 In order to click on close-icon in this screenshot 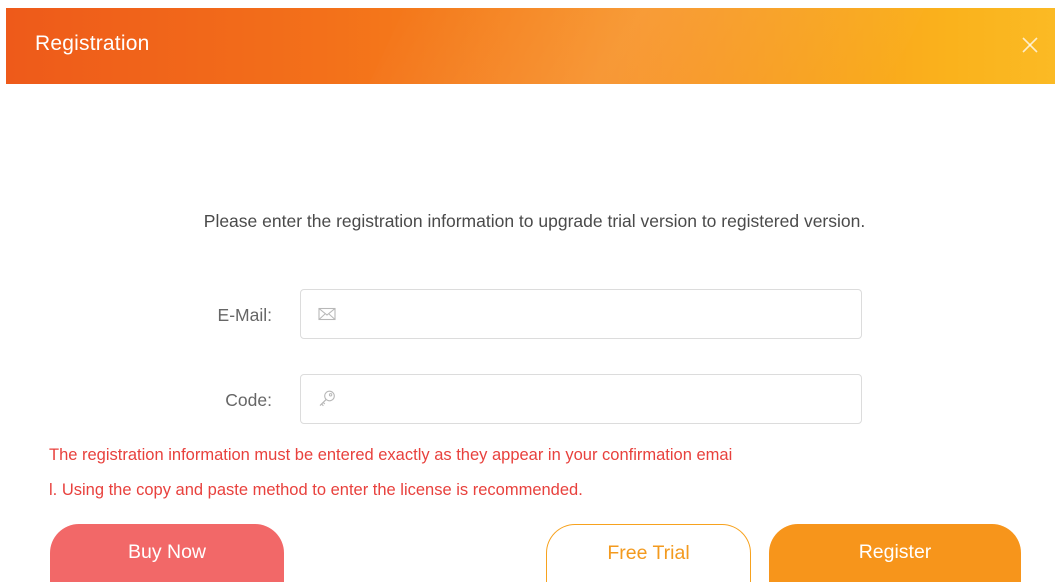, I will do `click(1030, 45)`.